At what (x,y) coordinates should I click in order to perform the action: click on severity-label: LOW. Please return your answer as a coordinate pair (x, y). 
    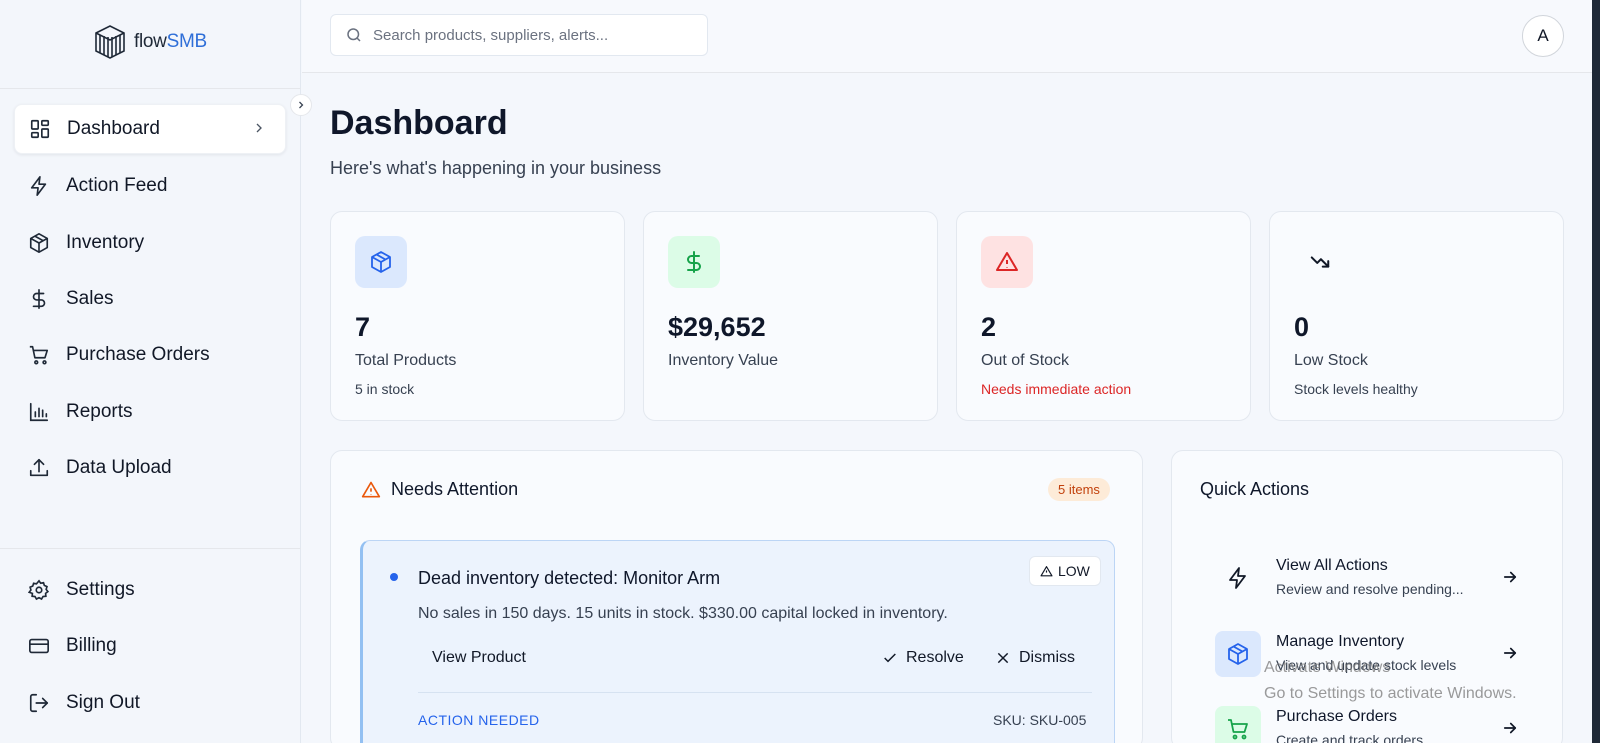
    Looking at the image, I should click on (1074, 571).